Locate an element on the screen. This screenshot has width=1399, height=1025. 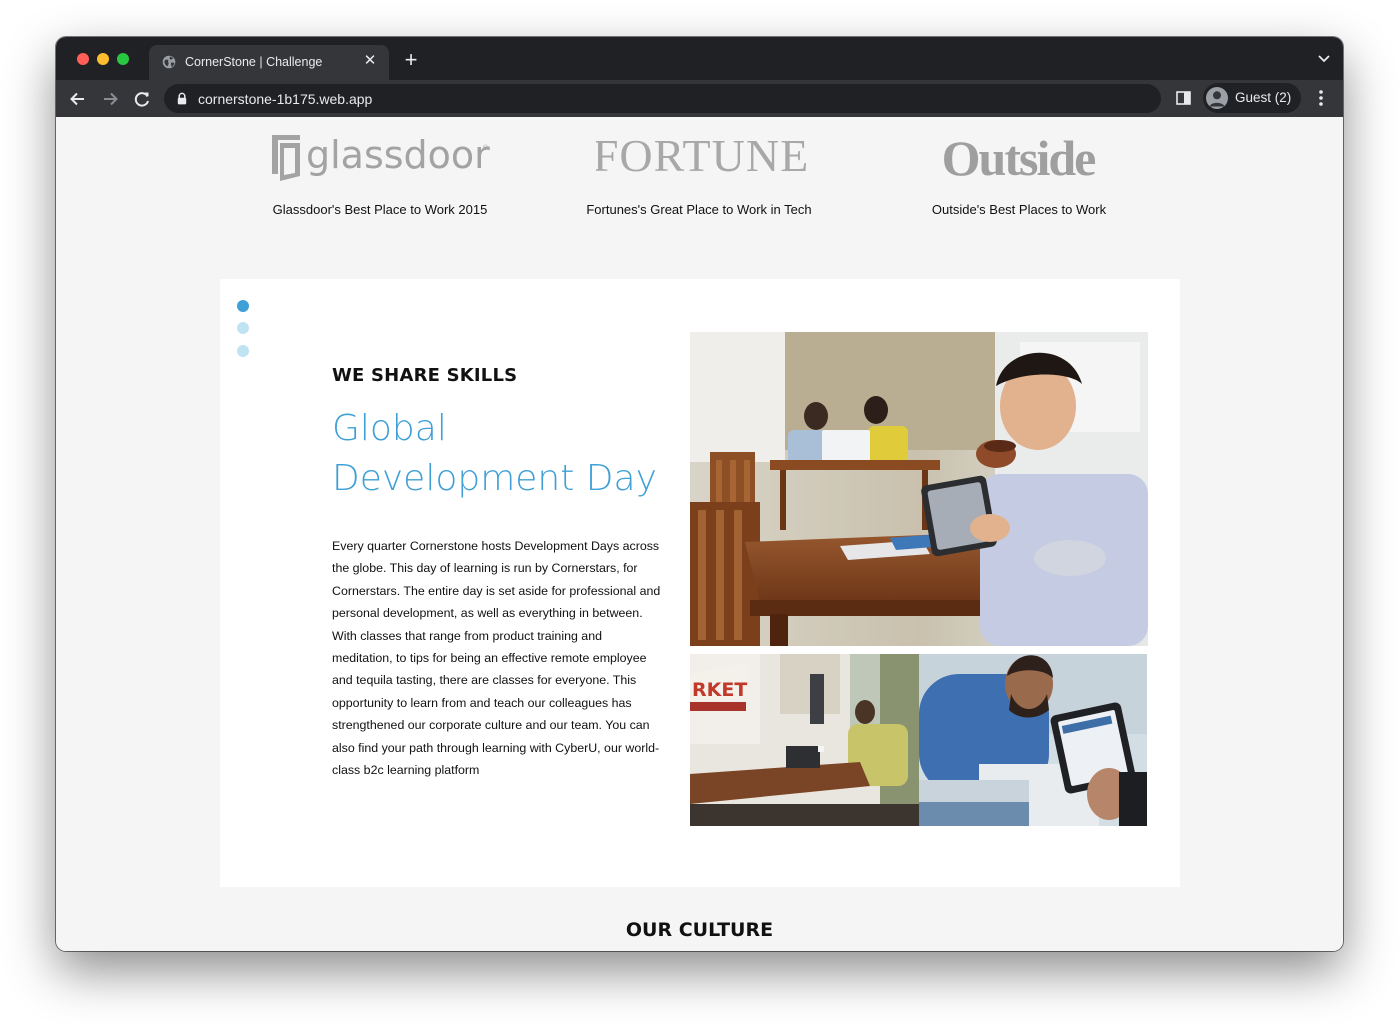
url-text: cornerstone-1b175.web.app is located at coordinates (285, 99).